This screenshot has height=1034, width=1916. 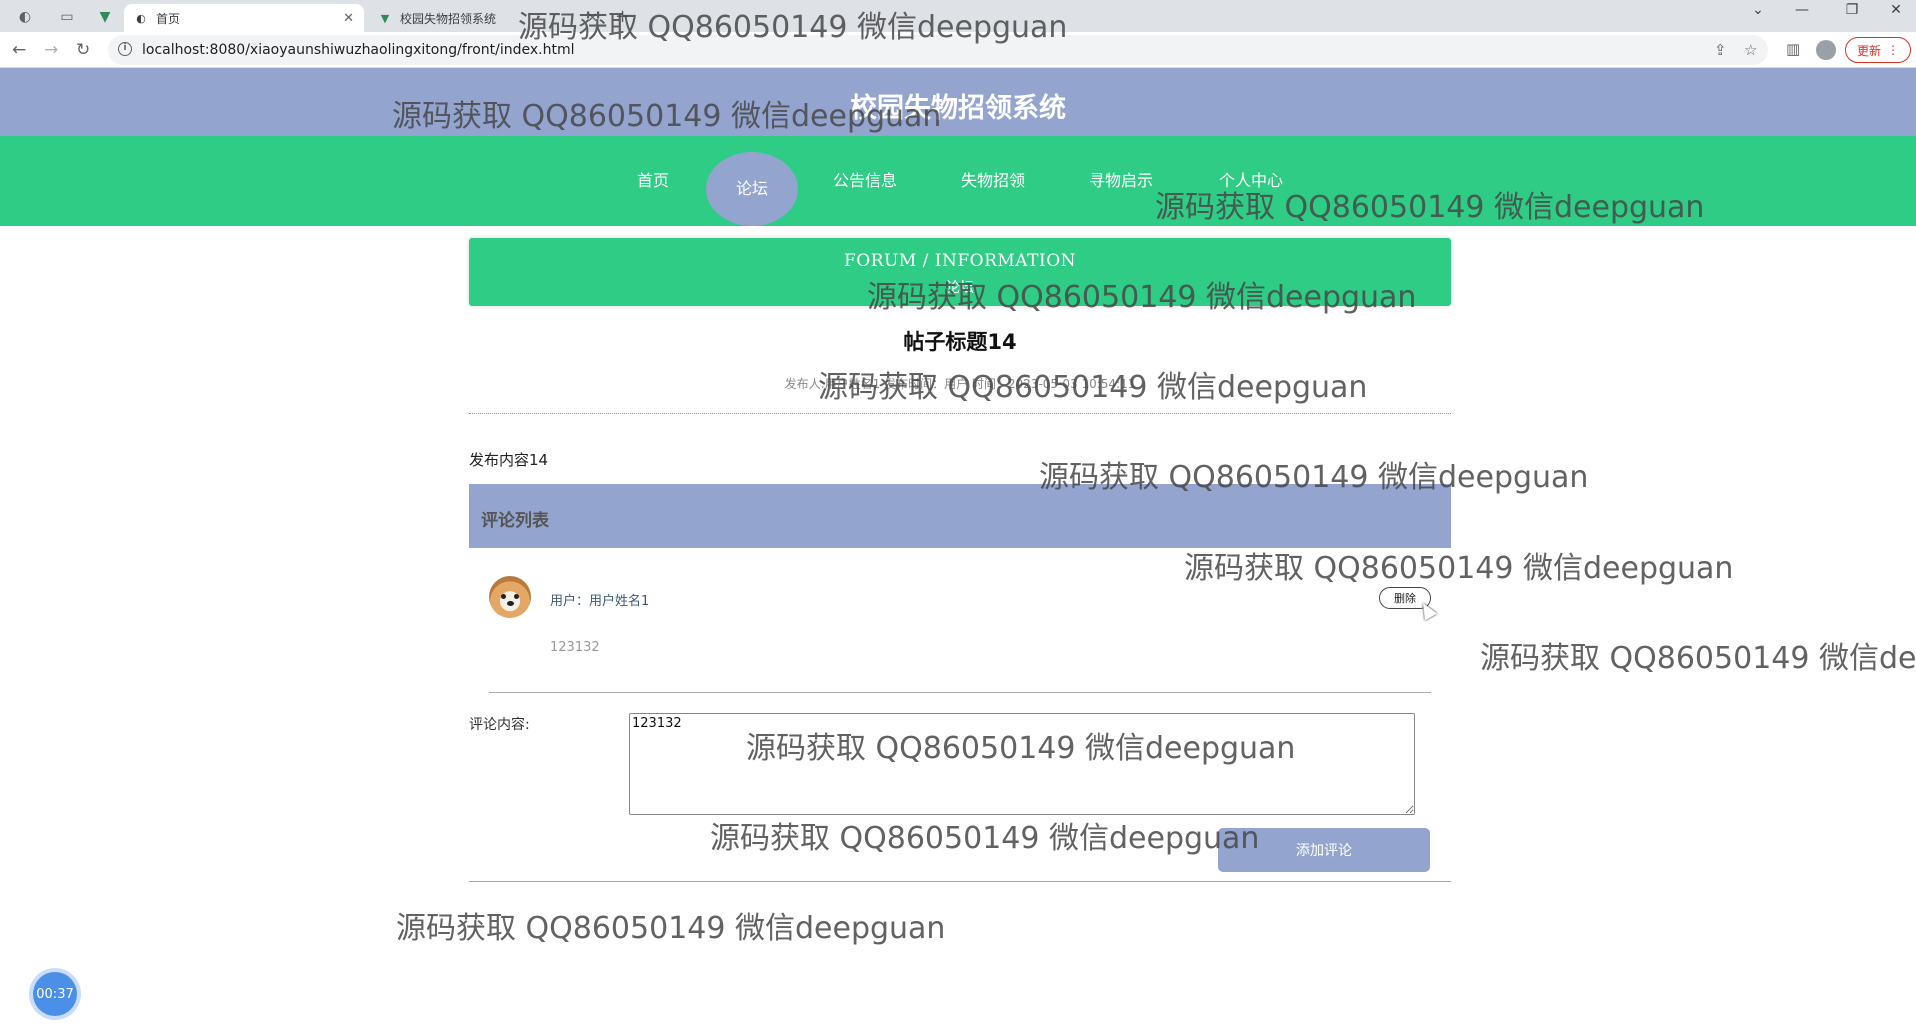 I want to click on comment-text: 123132, so click(x=575, y=647).